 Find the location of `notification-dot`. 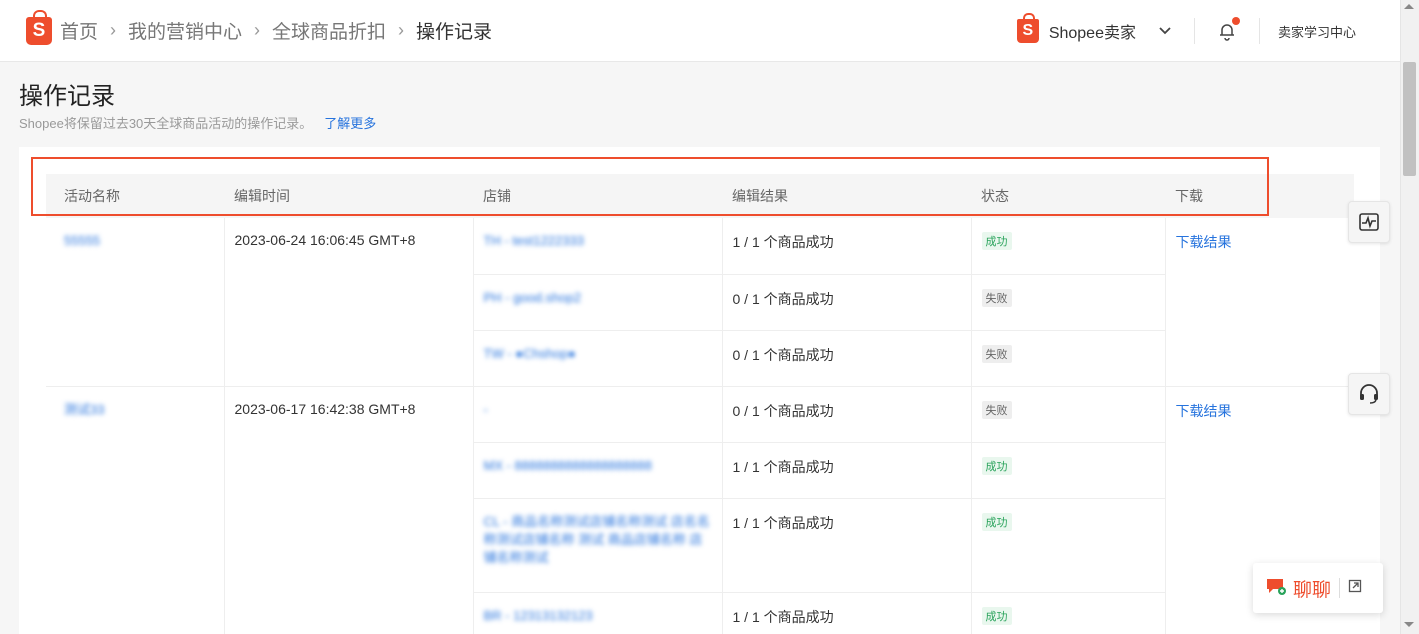

notification-dot is located at coordinates (1235, 21).